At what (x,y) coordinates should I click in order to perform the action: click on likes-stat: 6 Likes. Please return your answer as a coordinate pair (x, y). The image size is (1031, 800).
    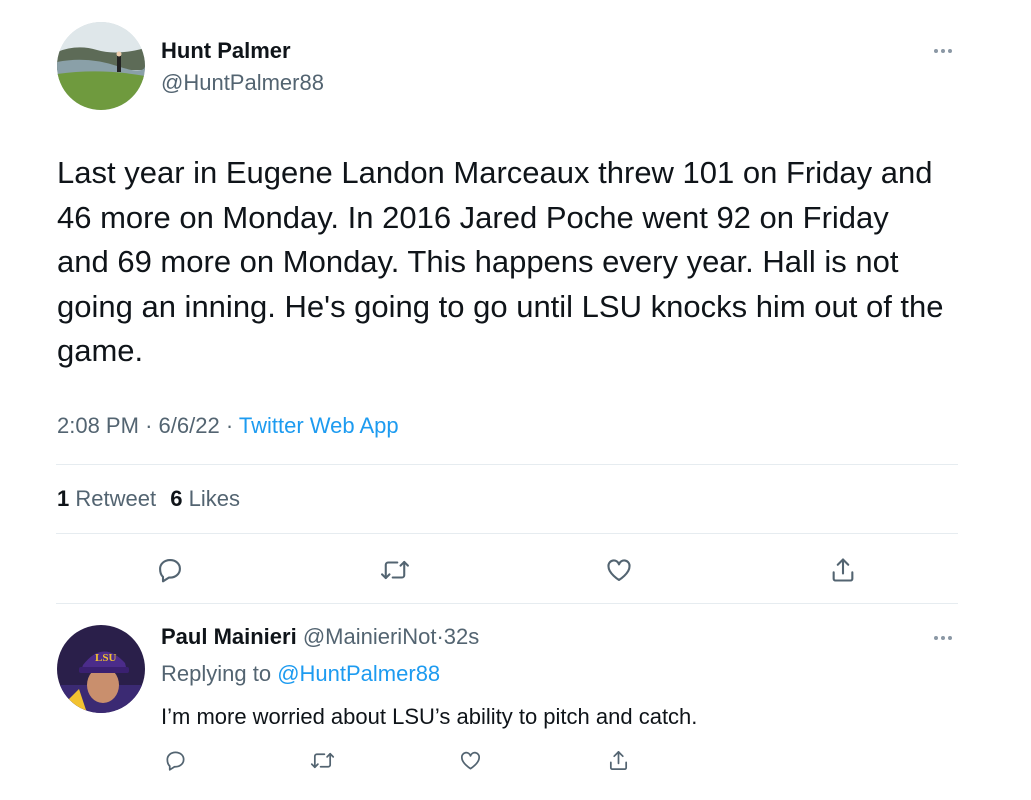
    Looking at the image, I should click on (205, 498).